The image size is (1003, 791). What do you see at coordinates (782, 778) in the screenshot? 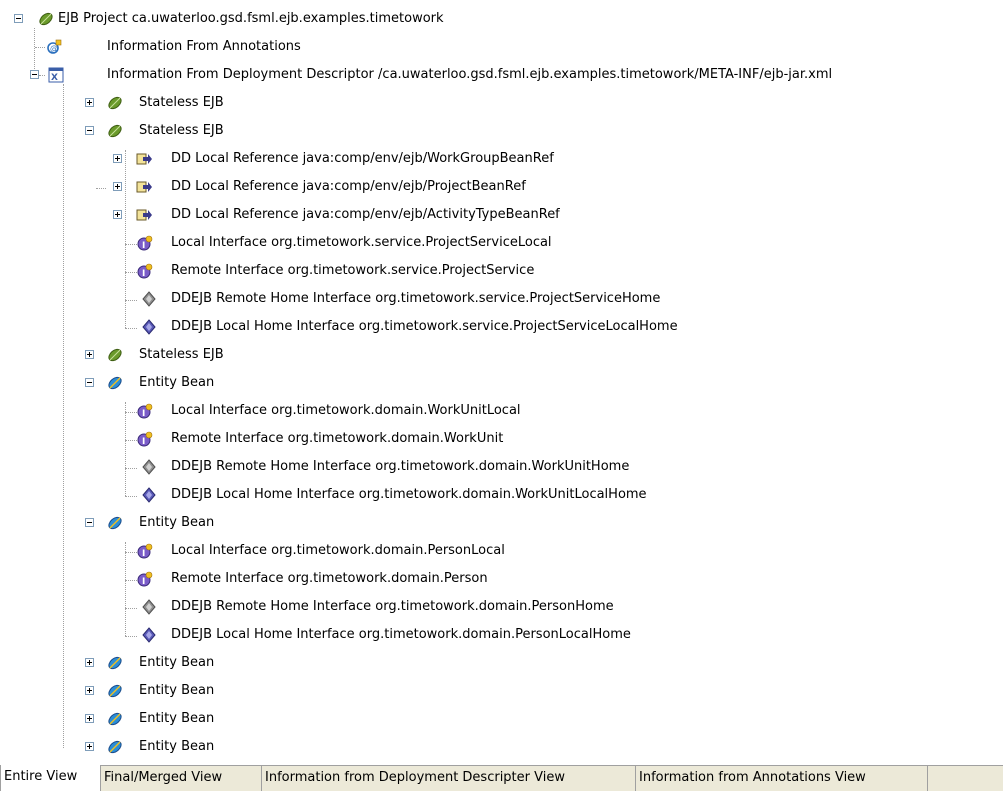
I see `tab-annotations-view: Information from Annotations View` at bounding box center [782, 778].